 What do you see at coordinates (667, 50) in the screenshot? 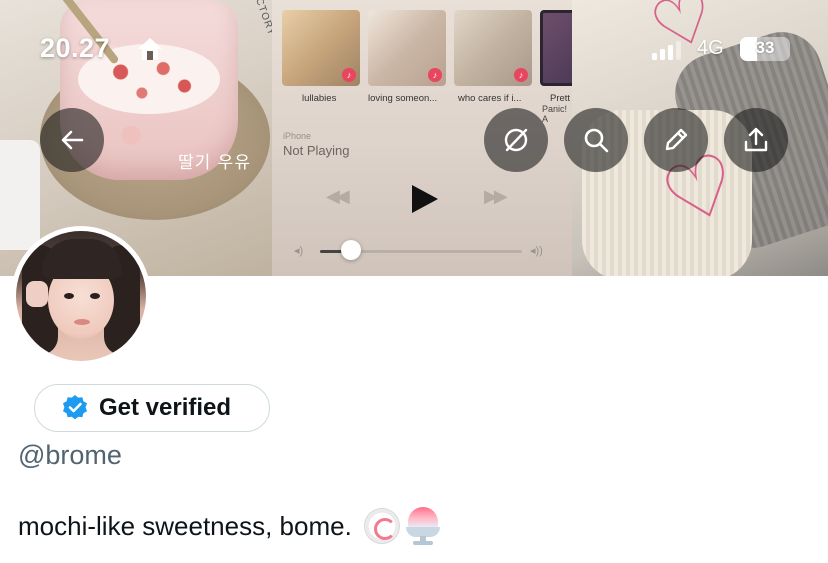
I see `cellular-signal-icon` at bounding box center [667, 50].